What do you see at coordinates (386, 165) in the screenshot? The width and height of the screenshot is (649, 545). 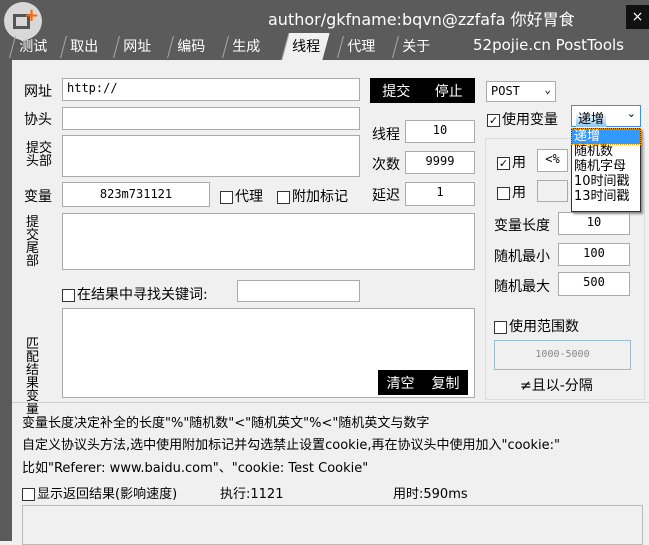 I see `count-label: 次数` at bounding box center [386, 165].